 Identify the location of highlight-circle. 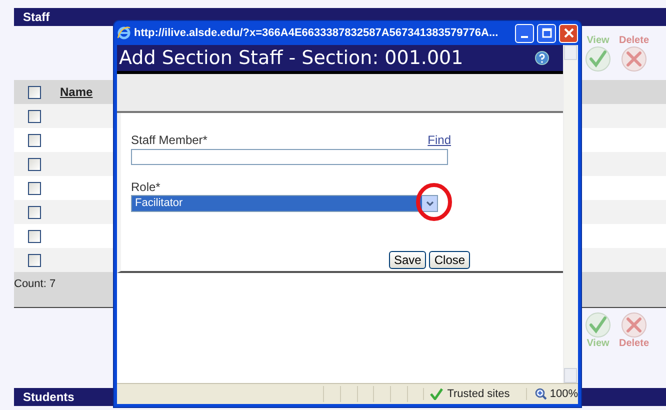
(434, 202).